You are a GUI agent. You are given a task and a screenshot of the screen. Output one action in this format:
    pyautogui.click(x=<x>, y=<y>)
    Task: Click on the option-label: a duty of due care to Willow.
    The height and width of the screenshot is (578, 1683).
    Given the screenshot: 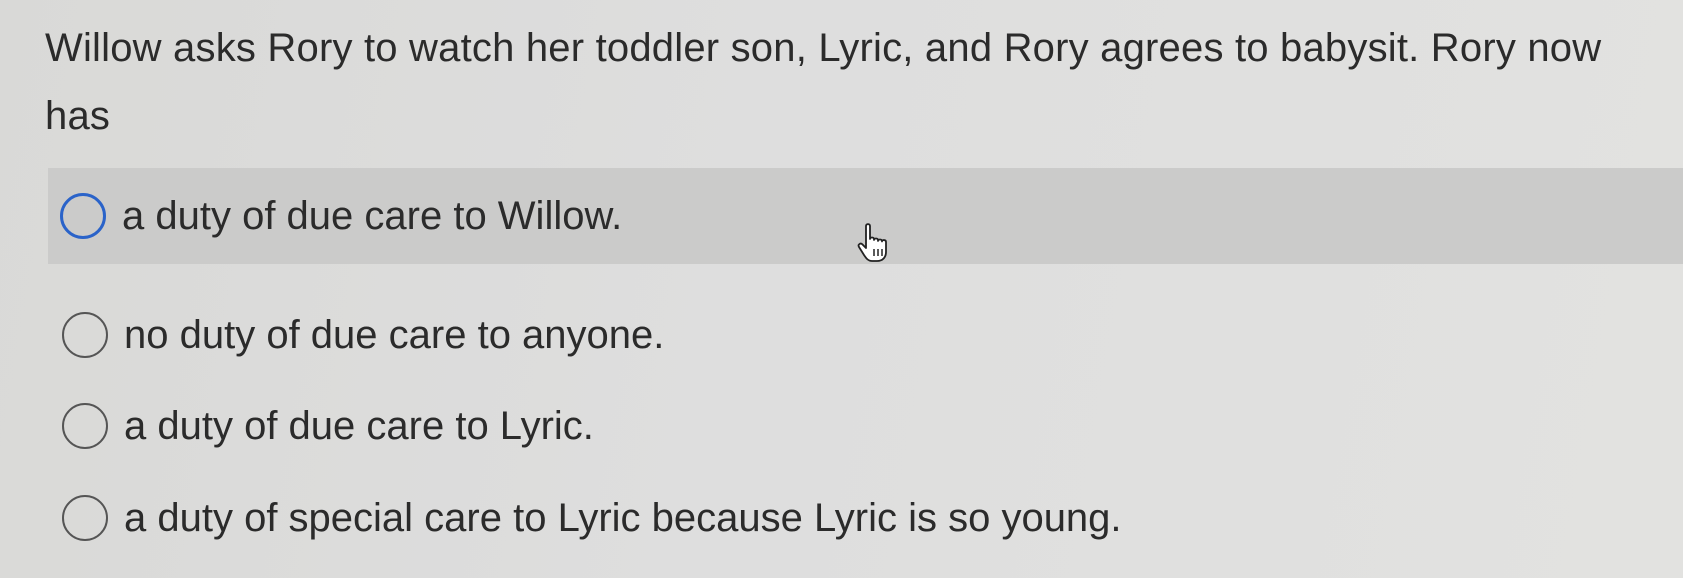 What is the action you would take?
    pyautogui.click(x=372, y=215)
    